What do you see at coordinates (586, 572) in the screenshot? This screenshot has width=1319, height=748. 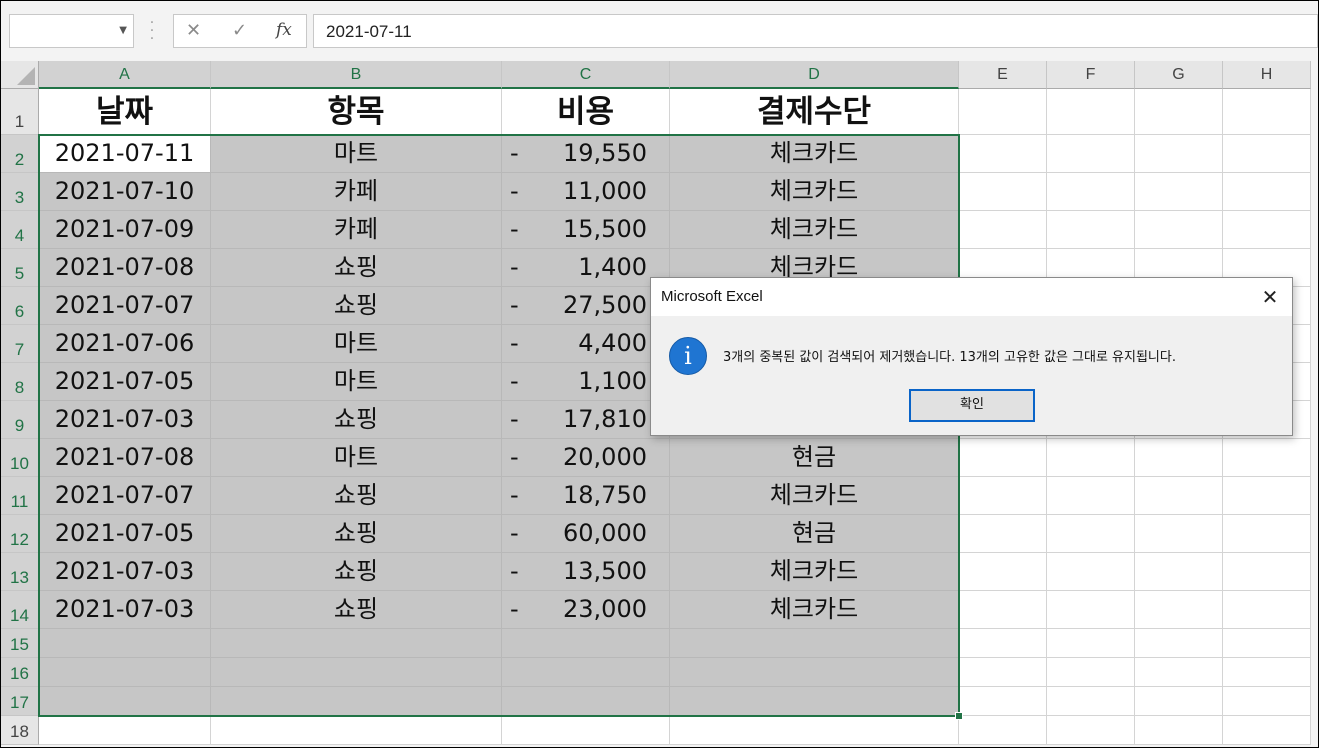 I see `cost-cell: - 13,500` at bounding box center [586, 572].